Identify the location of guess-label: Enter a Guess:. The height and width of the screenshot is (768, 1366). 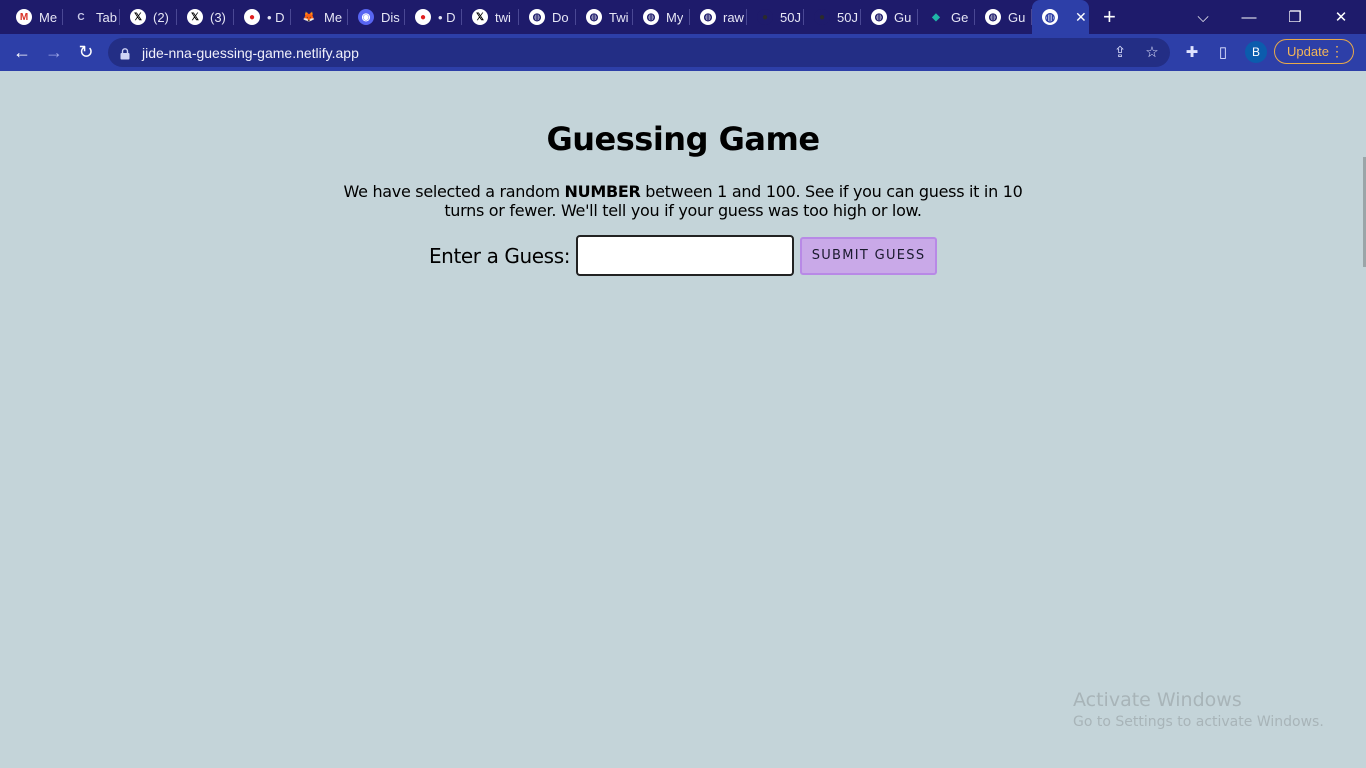
(499, 255).